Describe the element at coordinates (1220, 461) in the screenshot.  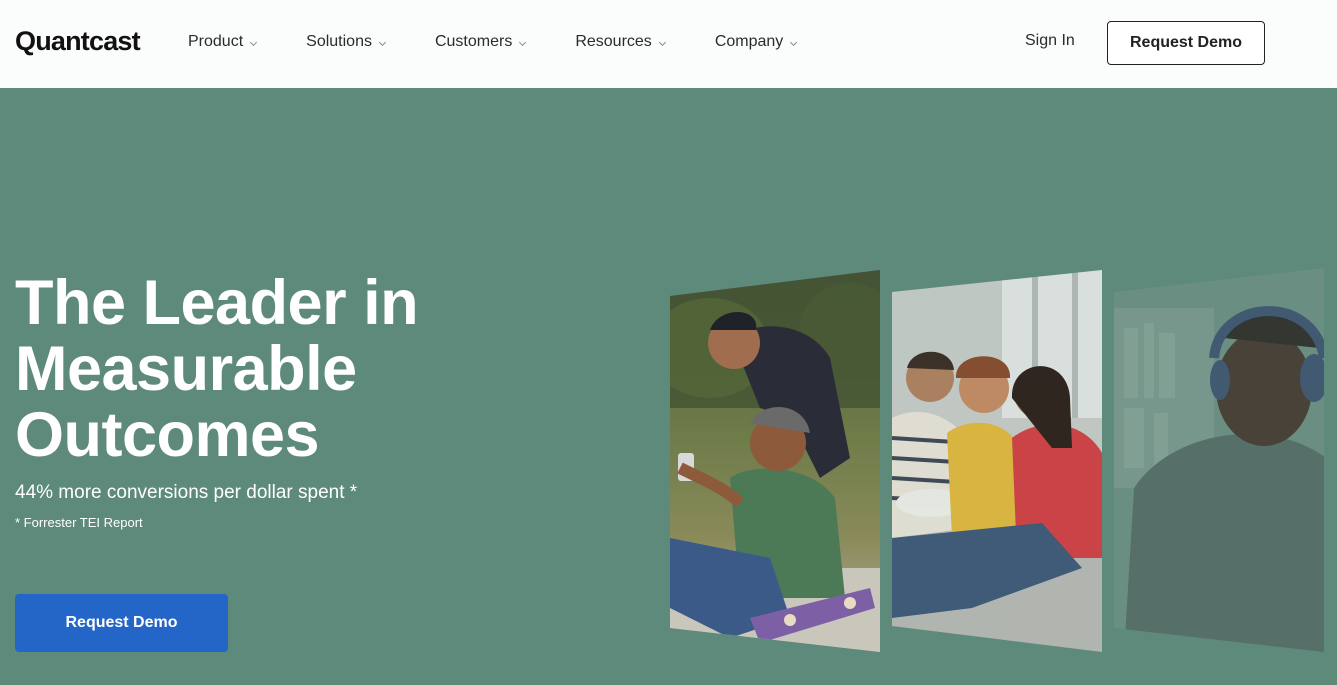
I see `photo-panel-headphones` at that location.